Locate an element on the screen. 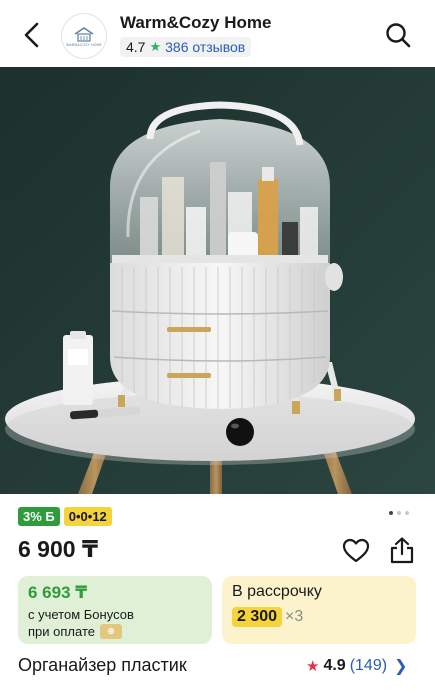 This screenshot has height=698, width=435. product-title: Органайзер пластик is located at coordinates (102, 665).